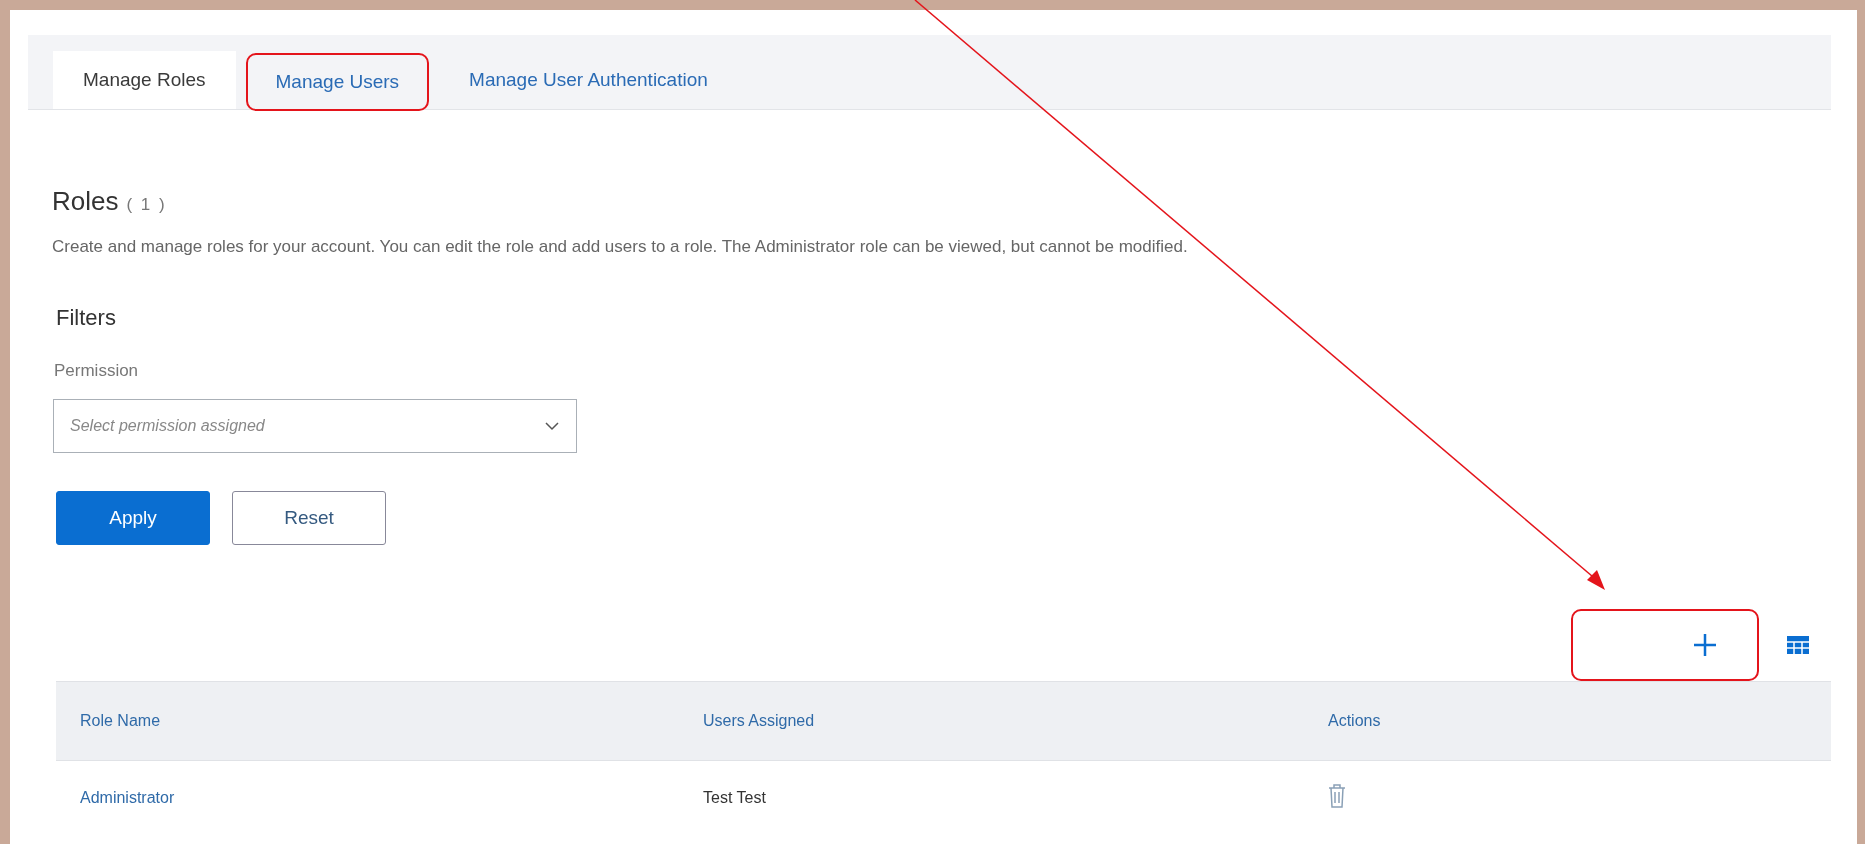 The height and width of the screenshot is (844, 1865). Describe the element at coordinates (734, 798) in the screenshot. I see `table-cell-text: Test Test` at that location.